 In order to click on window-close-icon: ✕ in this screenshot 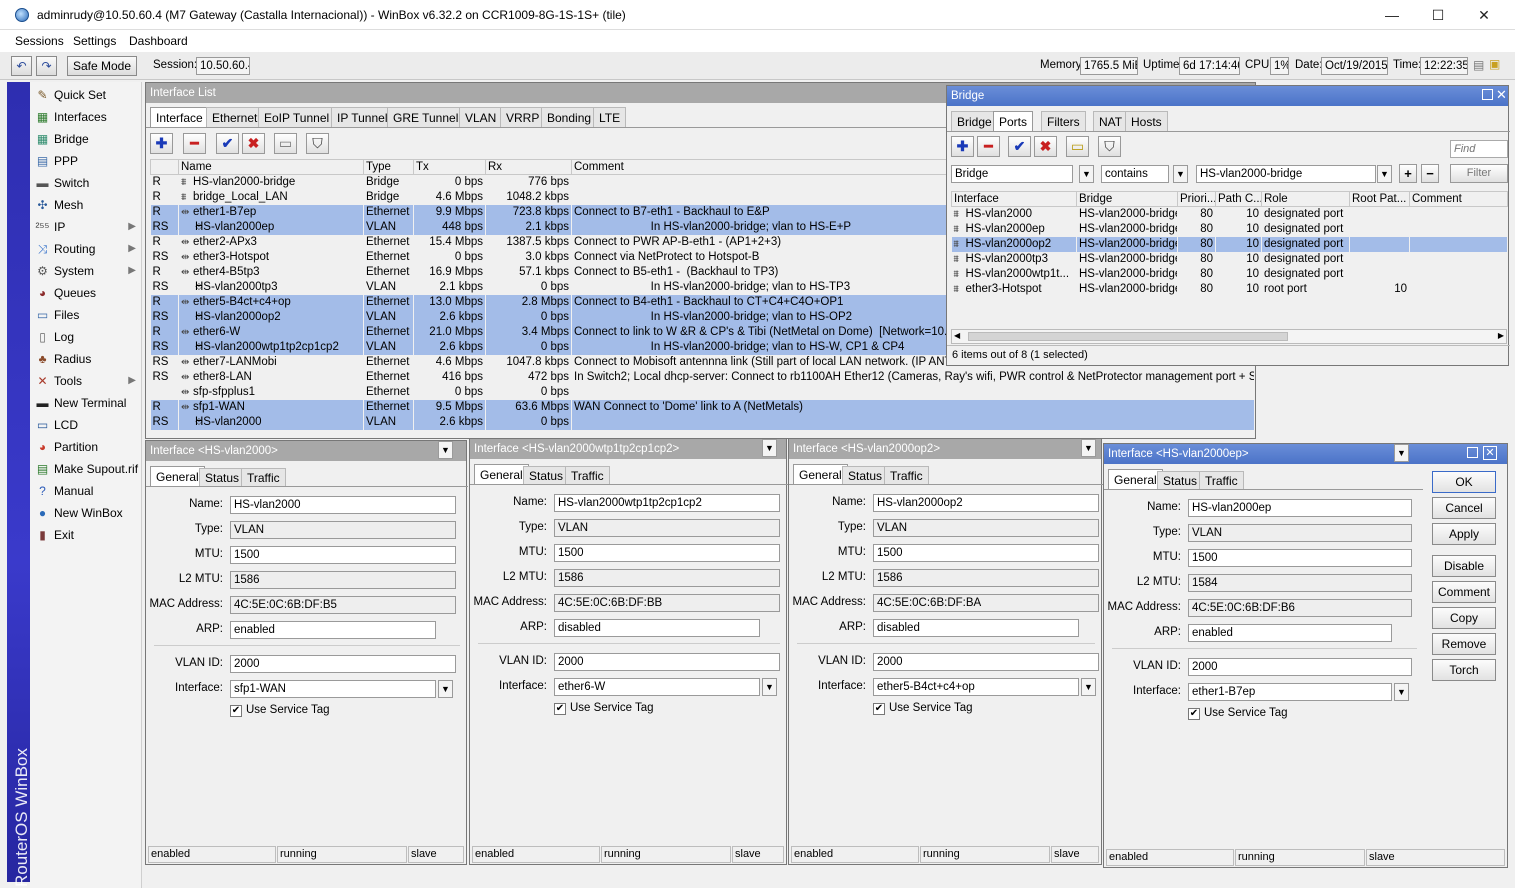, I will do `click(1490, 453)`.